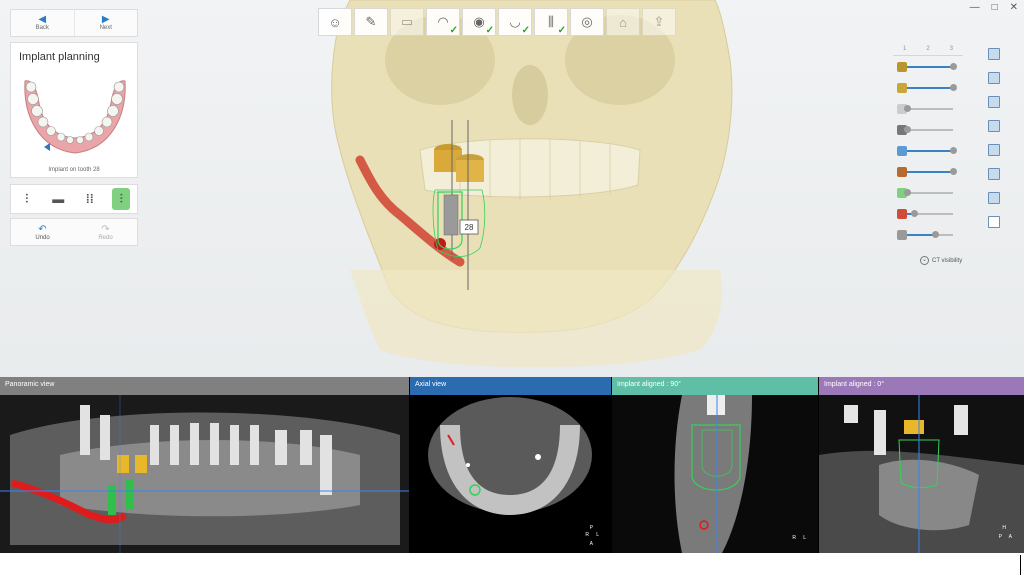  What do you see at coordinates (804, 538) in the screenshot?
I see `orientation-l2: L` at bounding box center [804, 538].